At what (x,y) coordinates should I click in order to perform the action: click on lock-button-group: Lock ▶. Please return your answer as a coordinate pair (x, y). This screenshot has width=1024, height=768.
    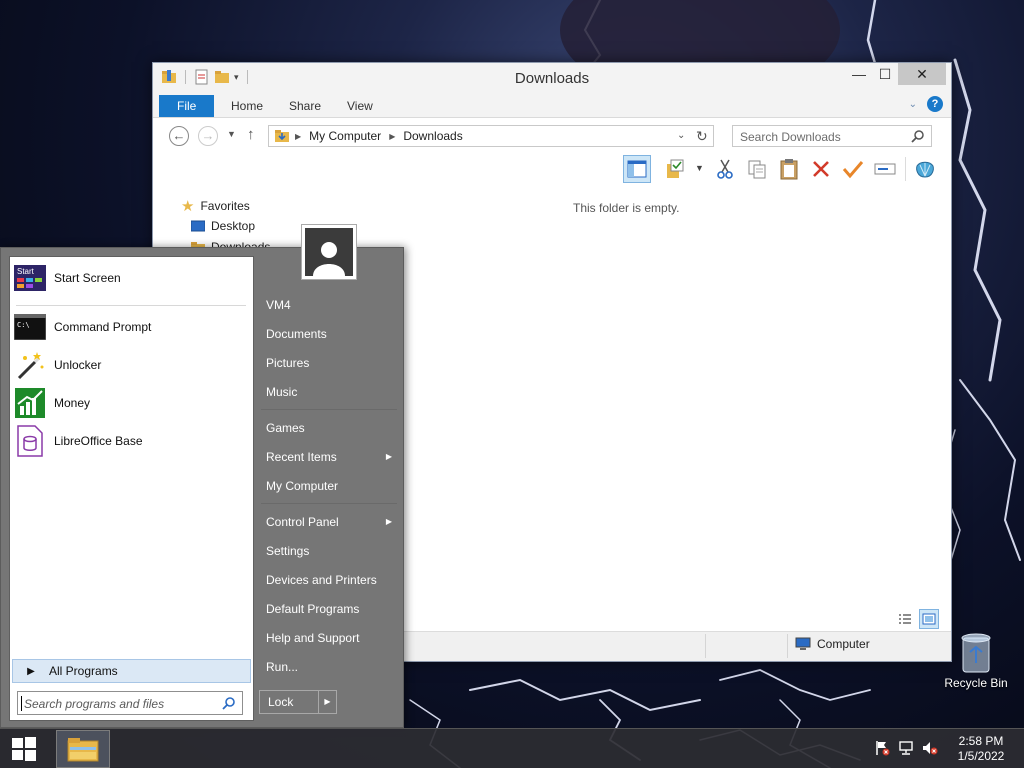
    Looking at the image, I should click on (298, 702).